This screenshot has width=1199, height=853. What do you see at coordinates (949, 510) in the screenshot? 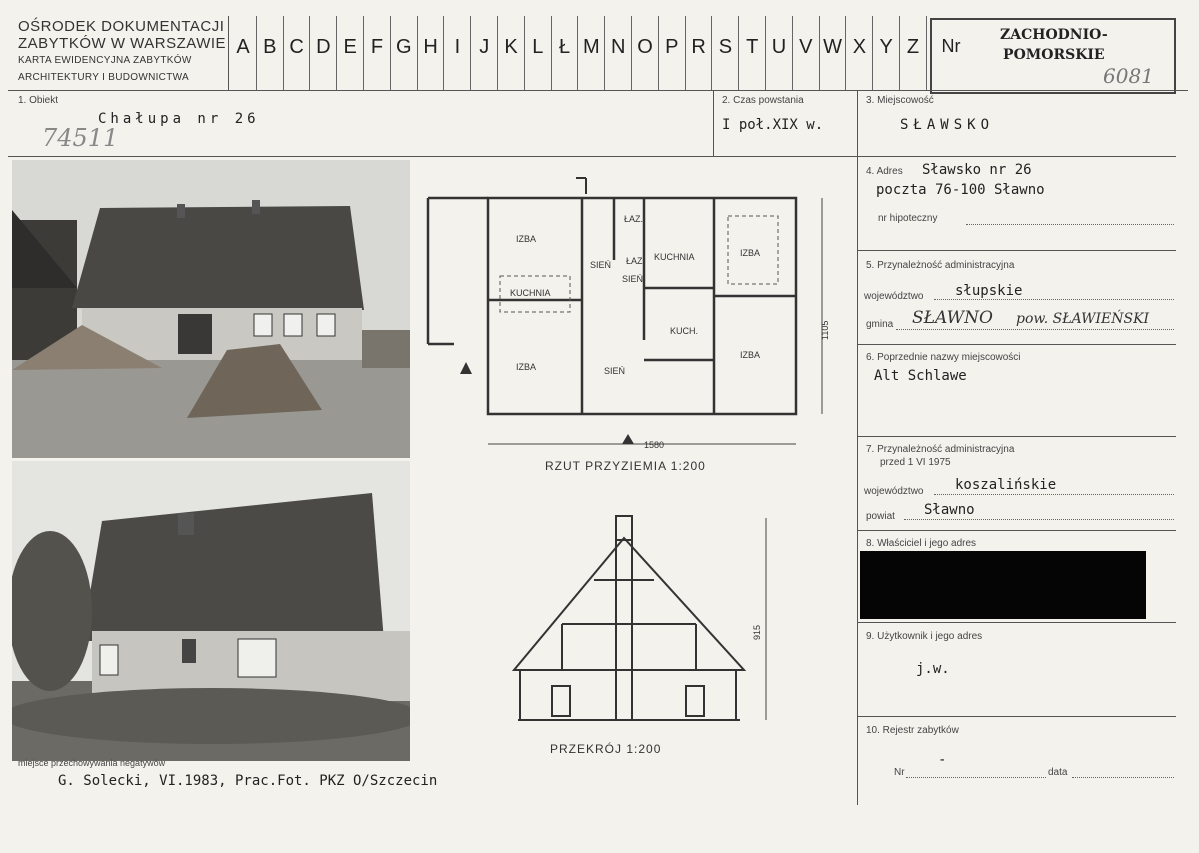
I see `field-7-pow-value: Sławno` at bounding box center [949, 510].